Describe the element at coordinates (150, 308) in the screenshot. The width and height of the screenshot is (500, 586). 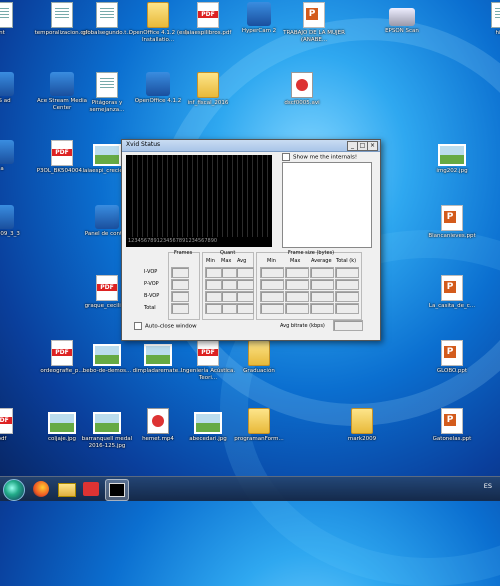
I see `row-label-total: Total` at that location.